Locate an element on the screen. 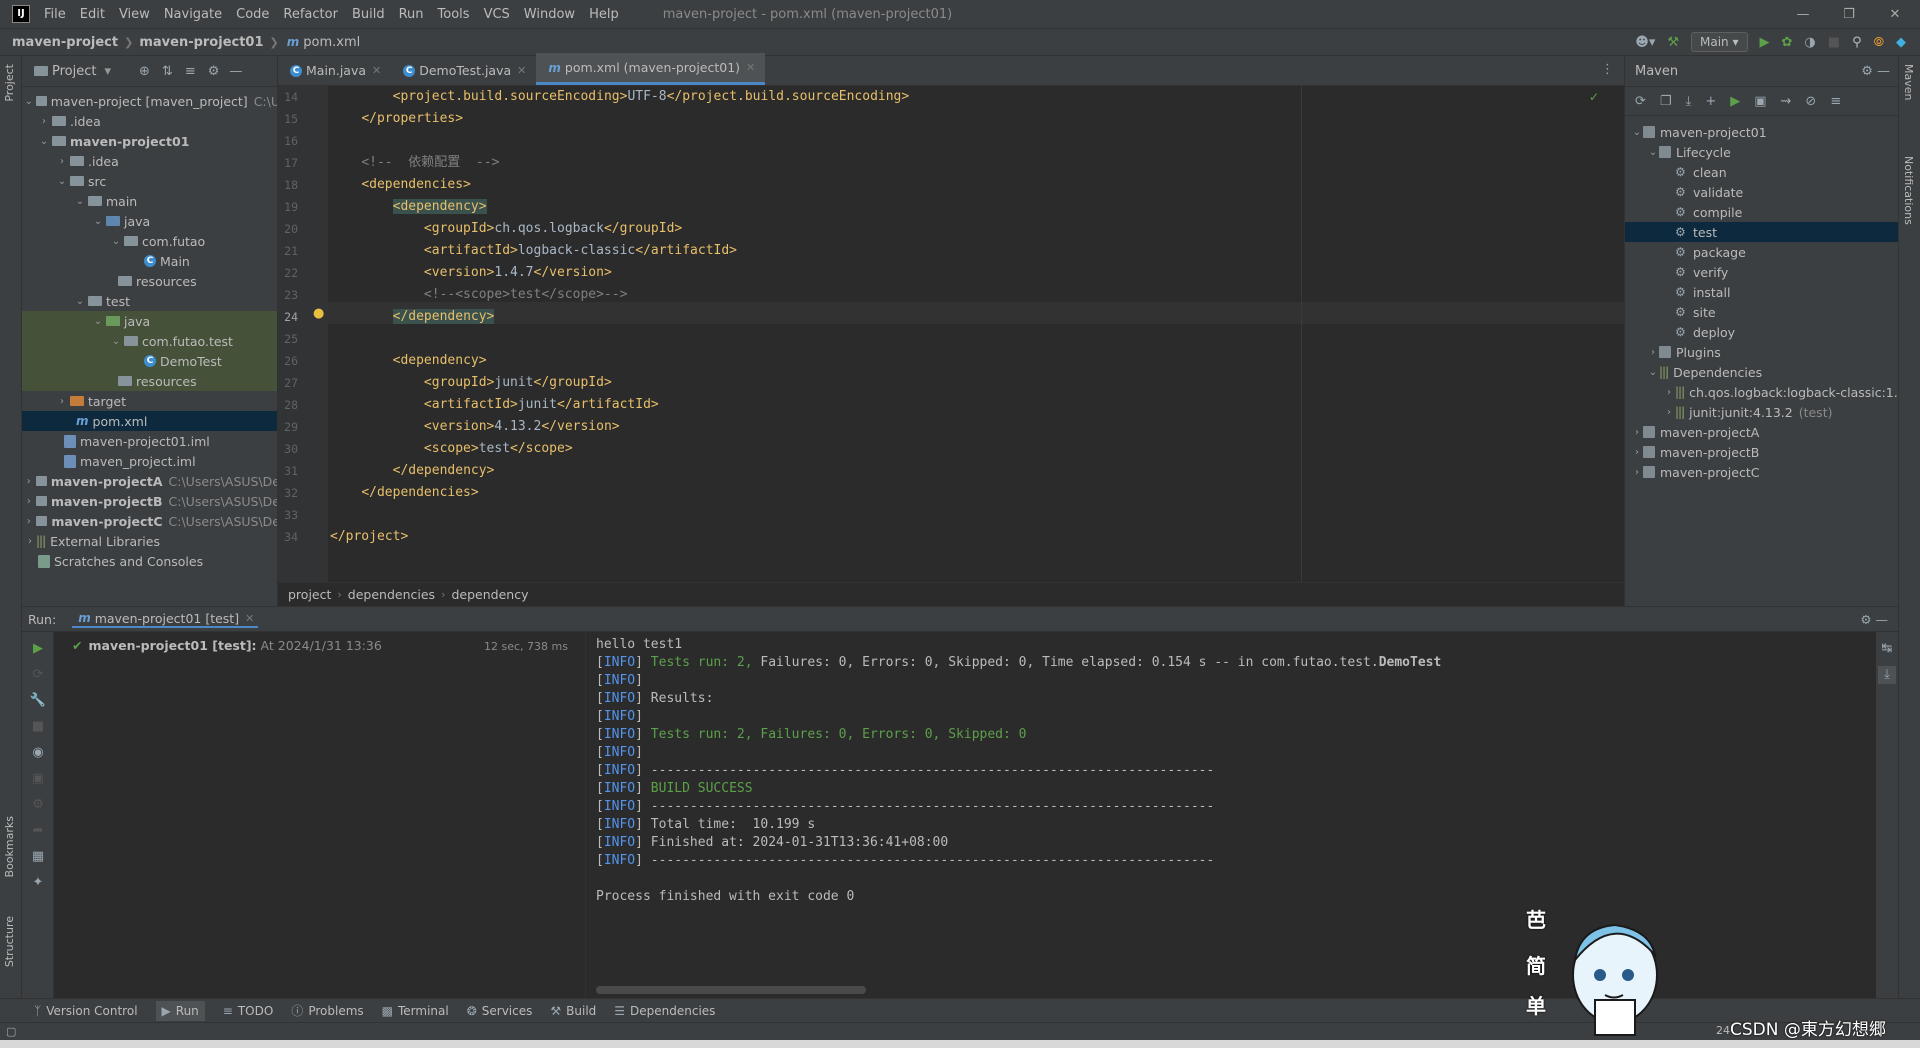 The image size is (1920, 1048). tree-item-external-libraries: › ||| External Libraries is located at coordinates (149, 541).